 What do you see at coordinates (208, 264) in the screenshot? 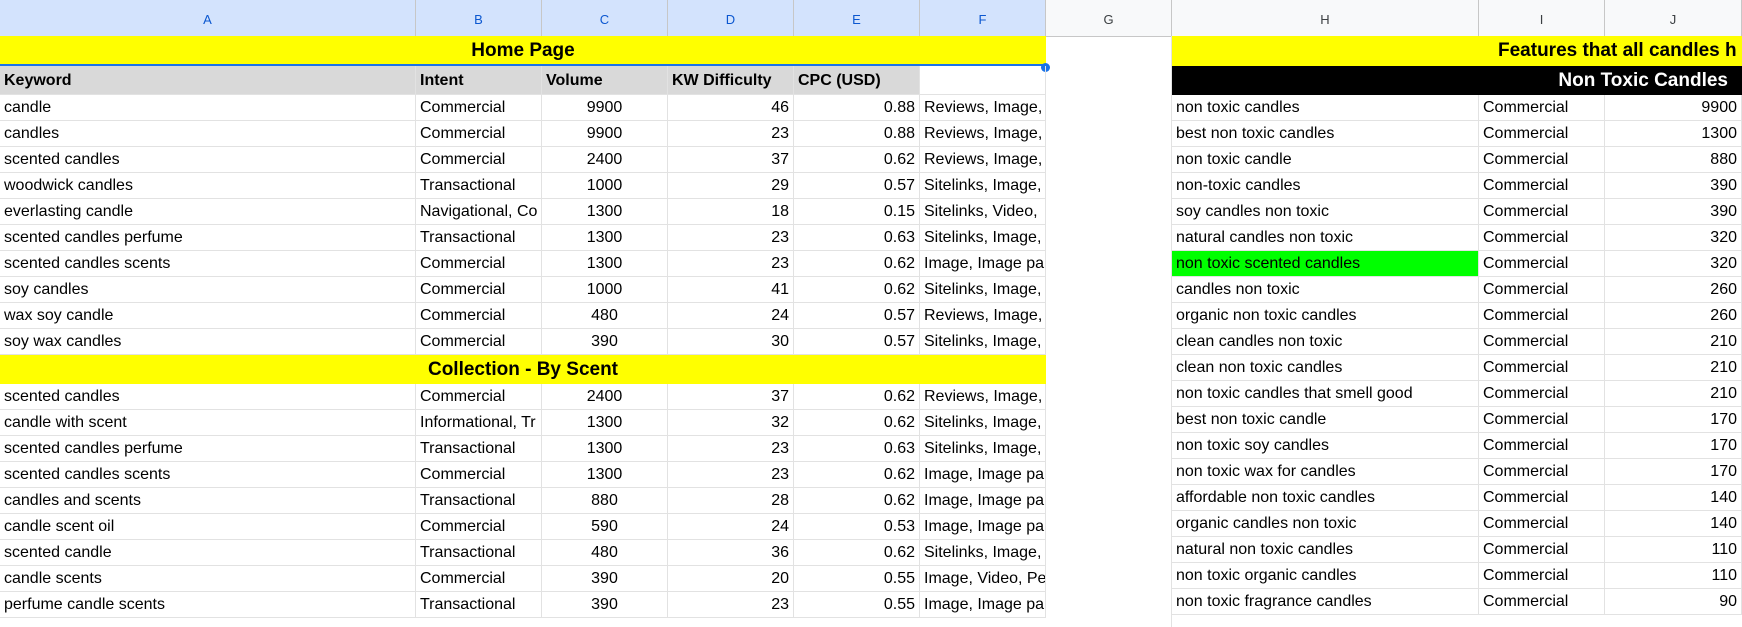
I see `home-keyword-cell: scented candles scents` at bounding box center [208, 264].